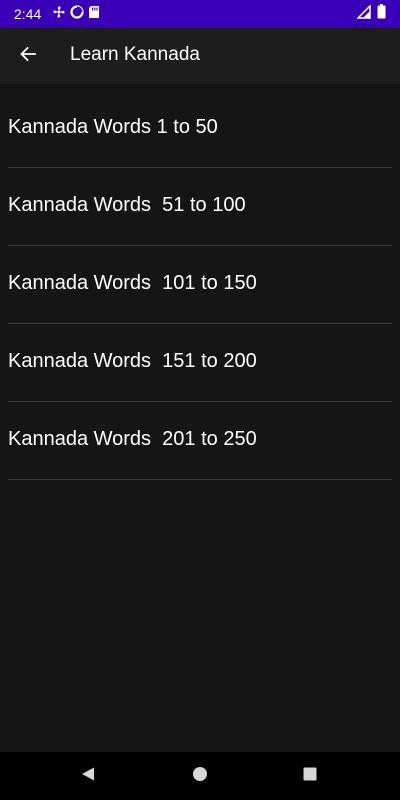 This screenshot has width=400, height=800. What do you see at coordinates (94, 14) in the screenshot?
I see `sd-card-icon` at bounding box center [94, 14].